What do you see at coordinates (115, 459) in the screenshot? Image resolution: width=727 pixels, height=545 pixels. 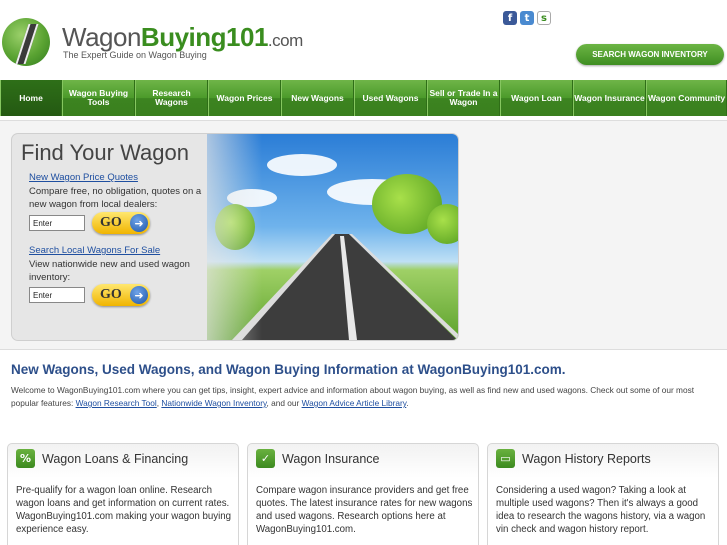 I see `card-title: Wagon Loans & Financing` at bounding box center [115, 459].